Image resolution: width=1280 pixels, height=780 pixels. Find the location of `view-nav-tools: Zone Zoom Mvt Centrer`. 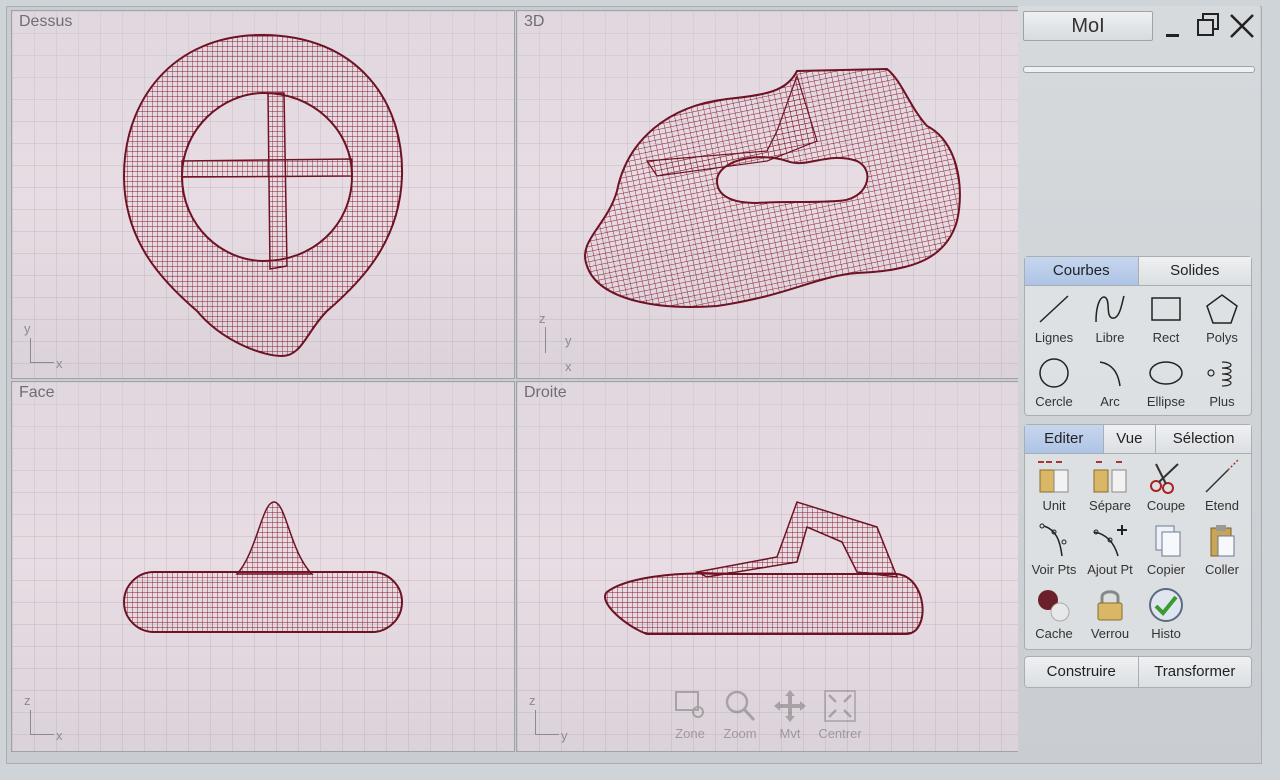

view-nav-tools: Zone Zoom Mvt Centrer is located at coordinates (765, 714).